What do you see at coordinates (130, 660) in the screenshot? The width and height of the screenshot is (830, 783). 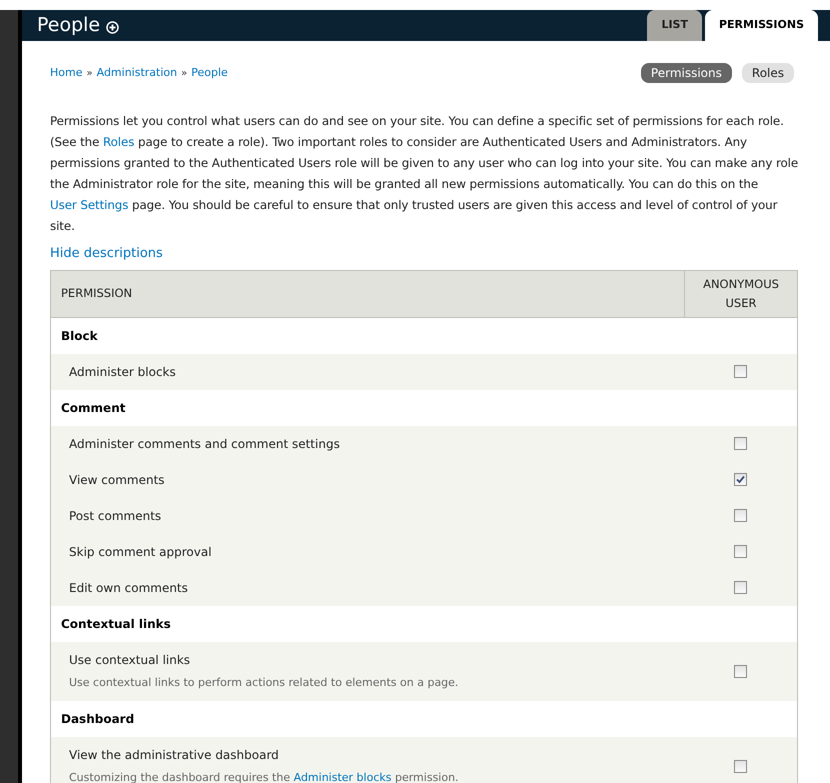 I see `permission-name: Use contextual links` at bounding box center [130, 660].